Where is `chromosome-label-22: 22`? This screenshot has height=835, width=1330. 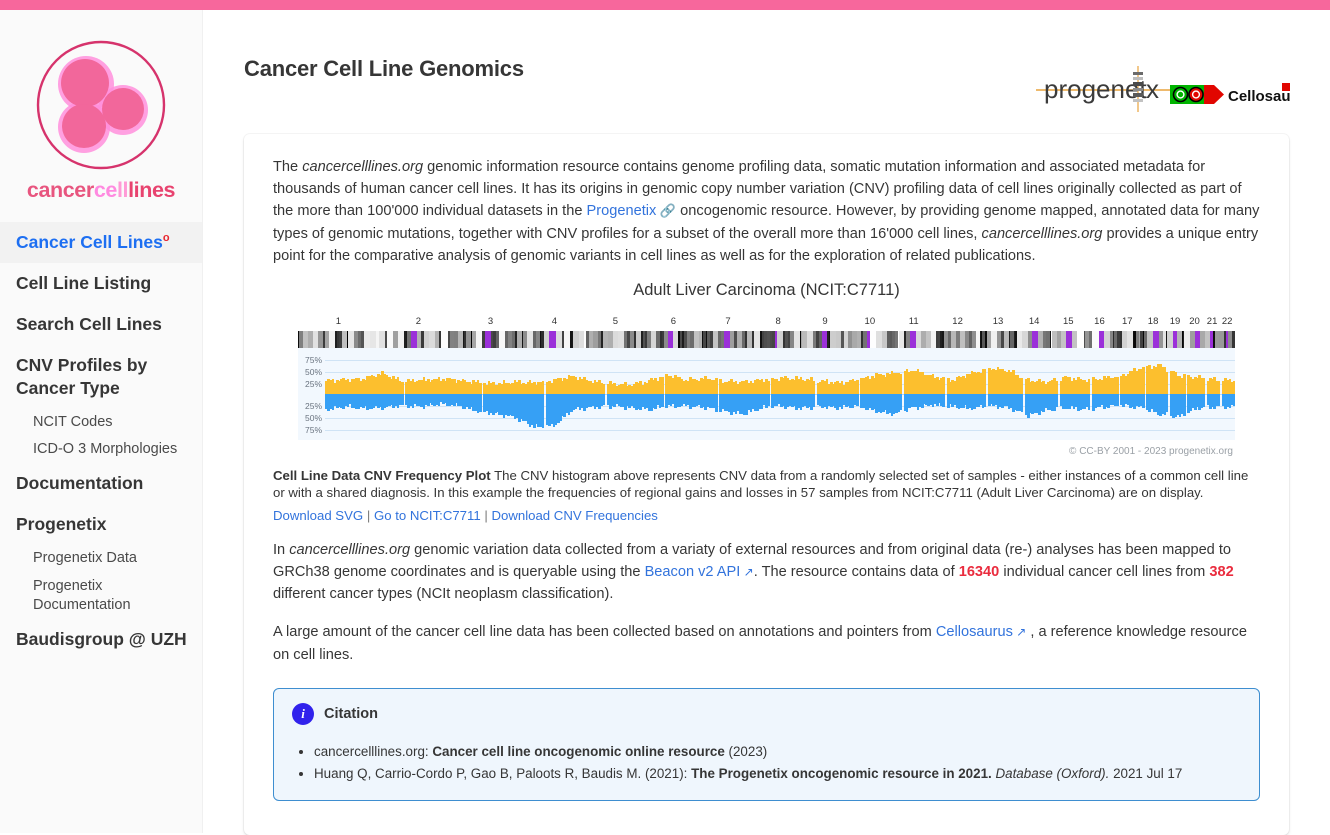 chromosome-label-22: 22 is located at coordinates (1227, 321).